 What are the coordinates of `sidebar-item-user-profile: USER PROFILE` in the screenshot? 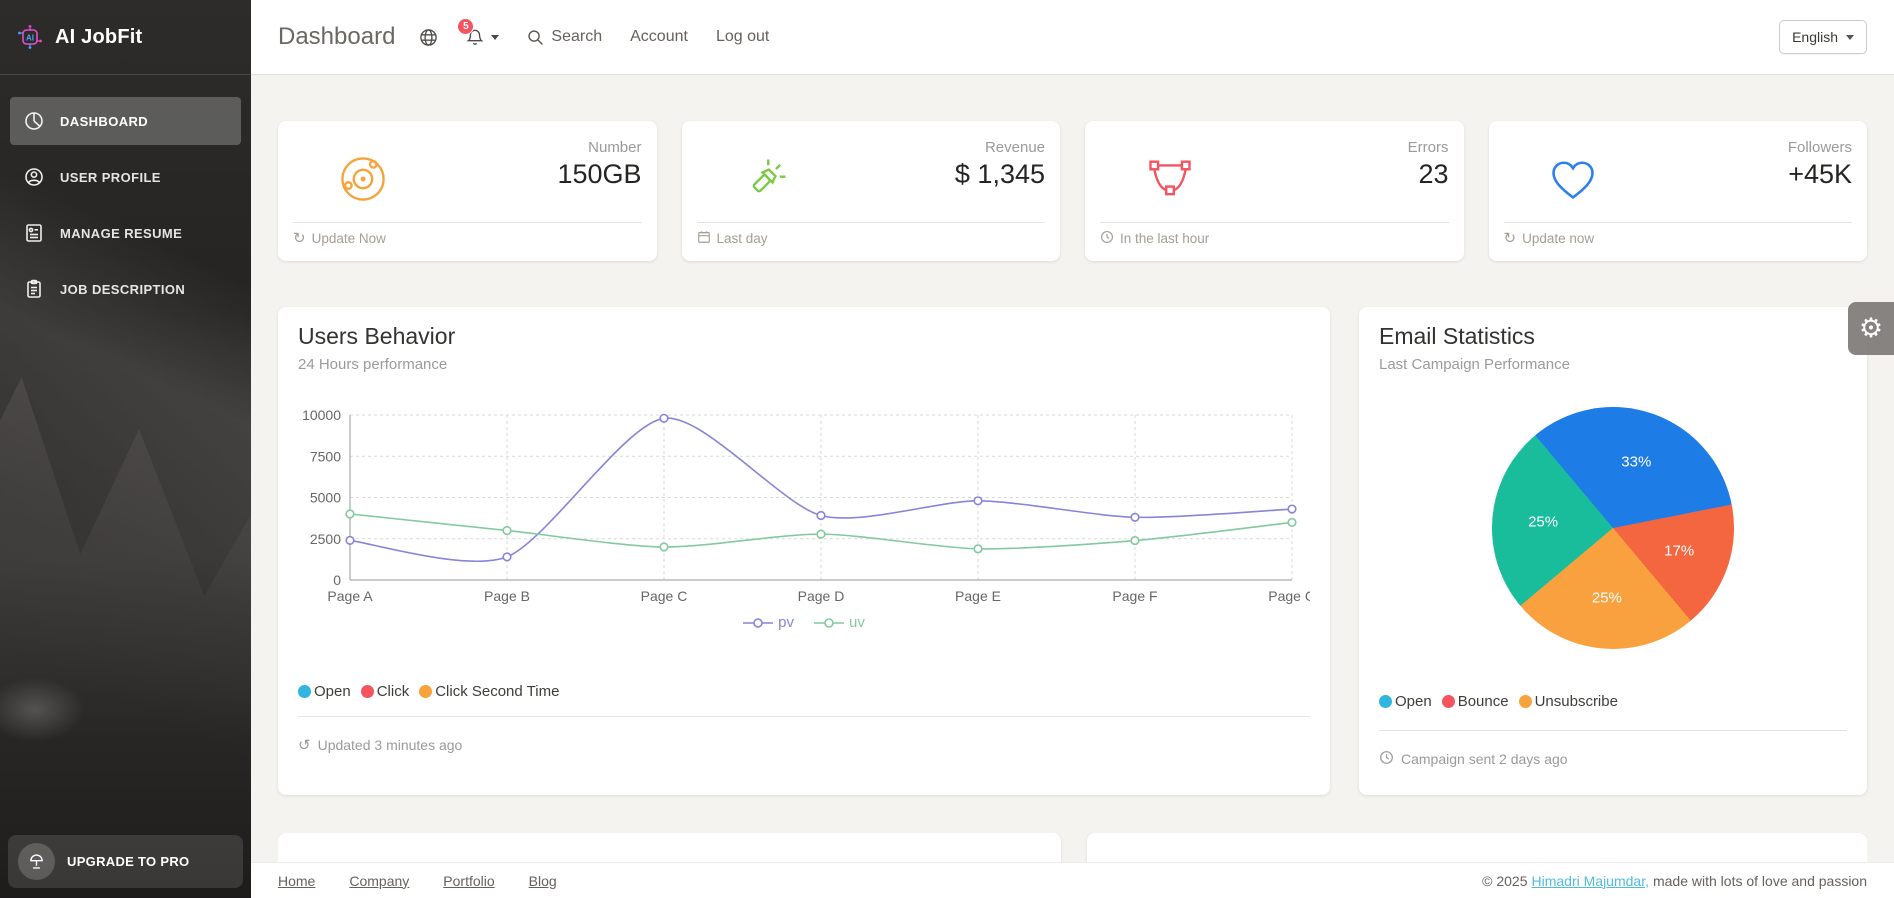 It's located at (125, 177).